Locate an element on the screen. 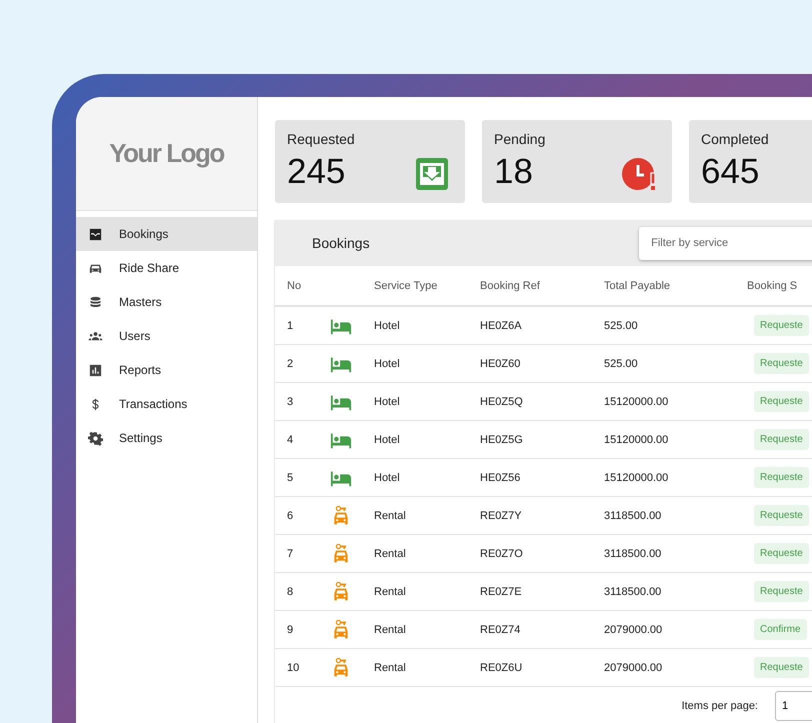 The width and height of the screenshot is (812, 723). column-header: Service Type is located at coordinates (406, 286).